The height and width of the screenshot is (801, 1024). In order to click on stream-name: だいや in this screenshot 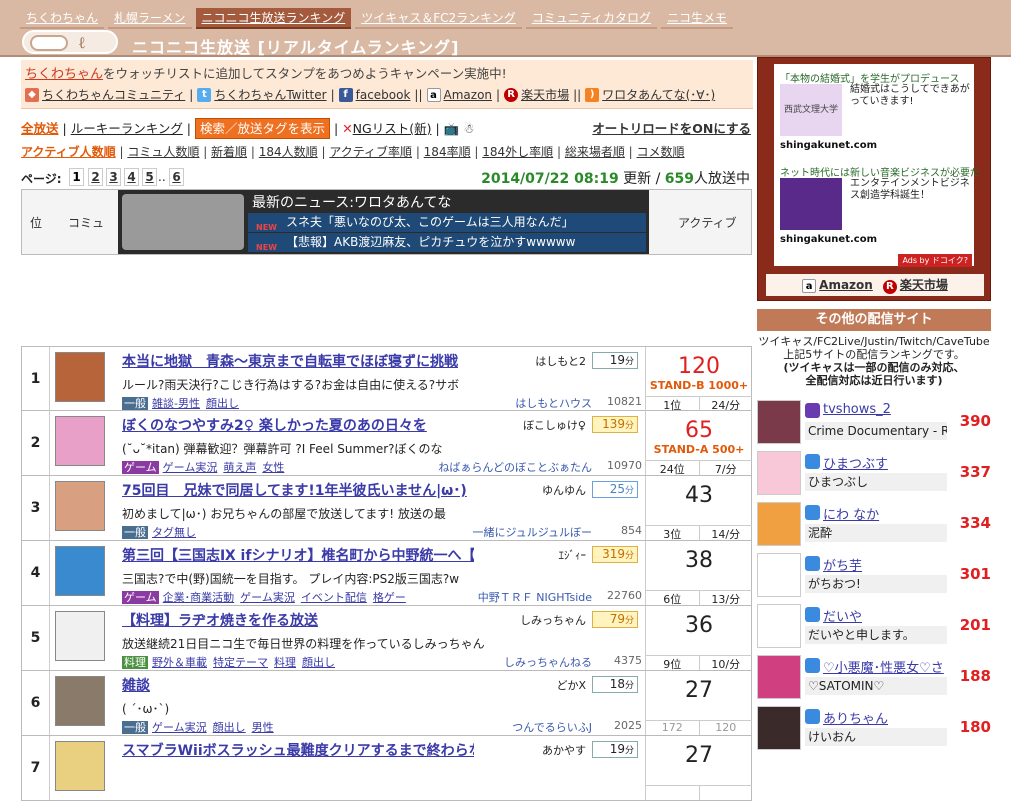, I will do `click(886, 615)`.